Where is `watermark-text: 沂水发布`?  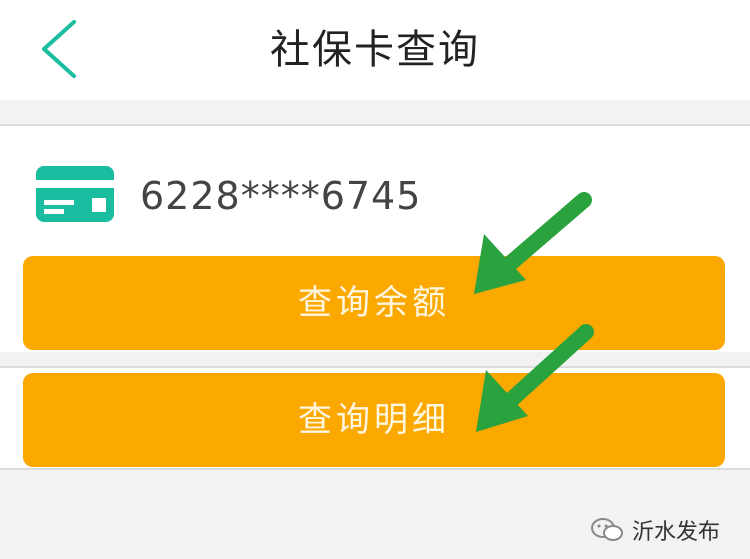 watermark-text: 沂水发布 is located at coordinates (675, 532).